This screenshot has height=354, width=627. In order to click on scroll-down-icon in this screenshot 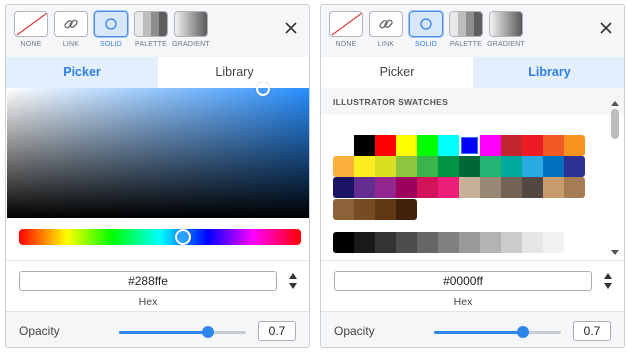, I will do `click(615, 252)`.